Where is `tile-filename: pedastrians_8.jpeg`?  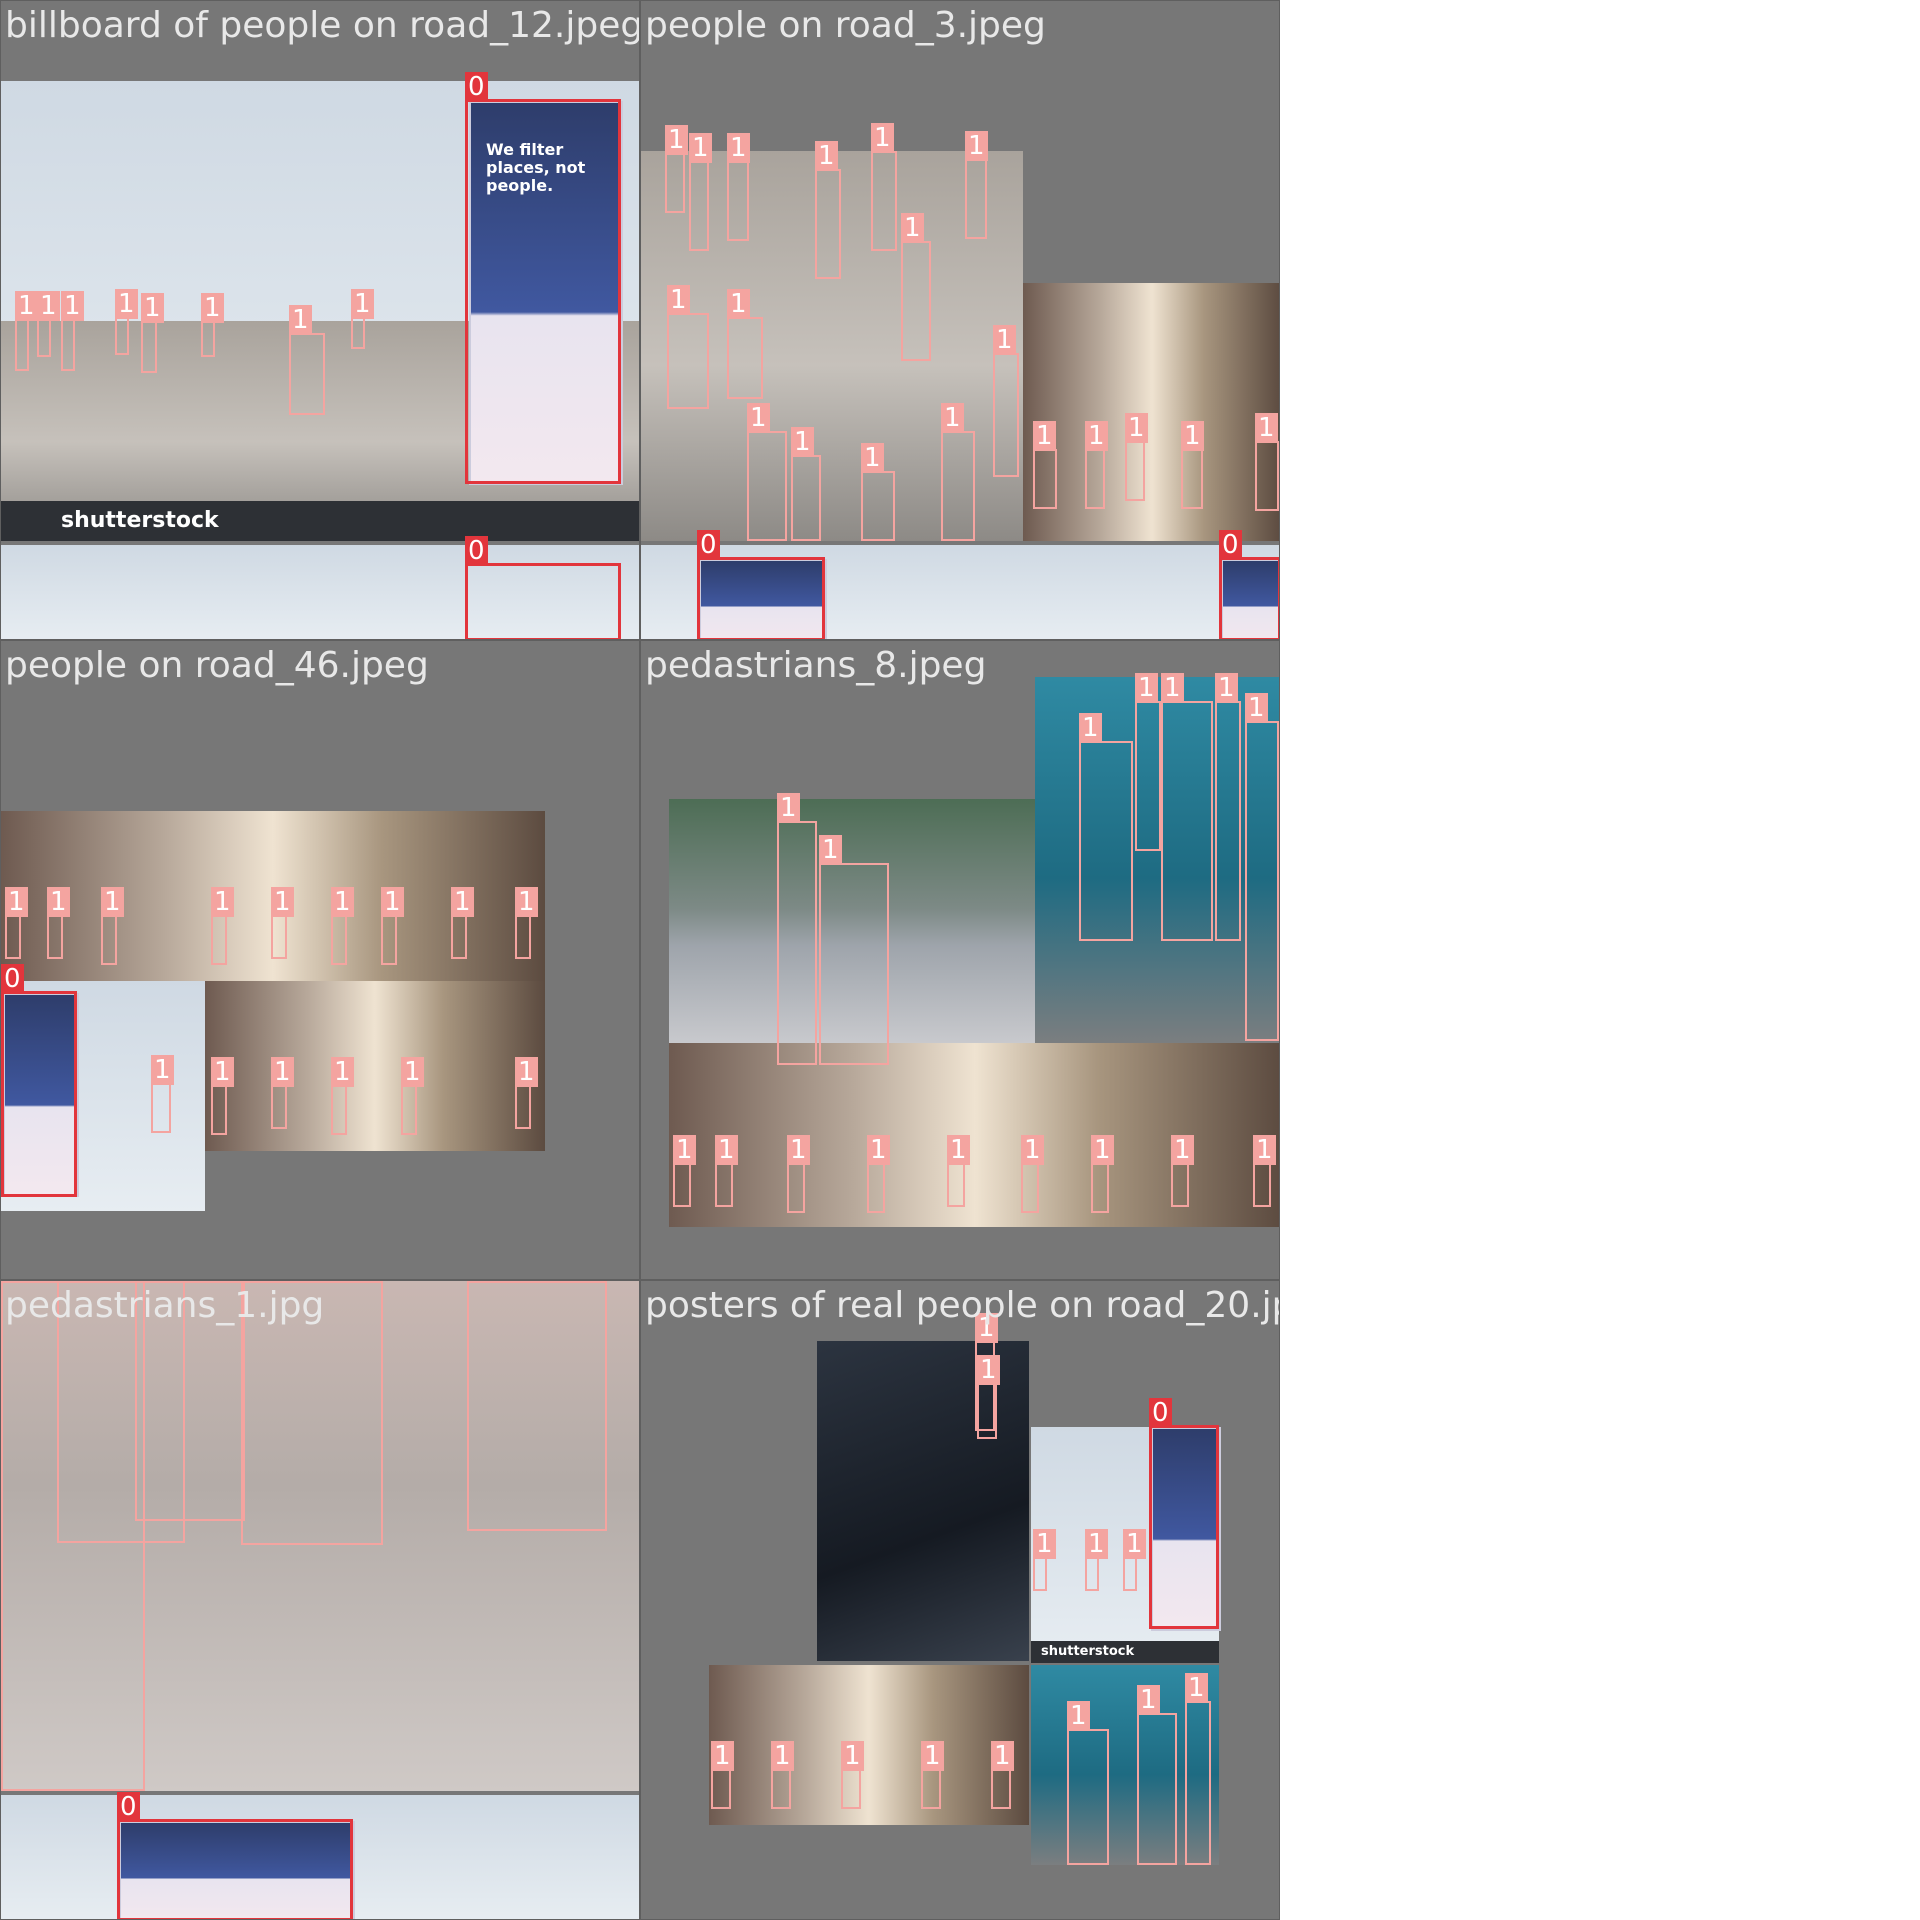 tile-filename: pedastrians_8.jpeg is located at coordinates (816, 665).